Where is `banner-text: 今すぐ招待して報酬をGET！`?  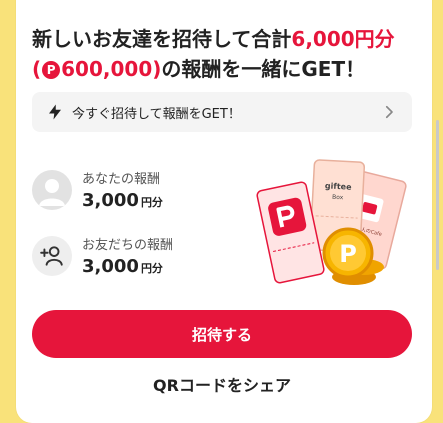
banner-text: 今すぐ招待して報酬をGET！ is located at coordinates (156, 114).